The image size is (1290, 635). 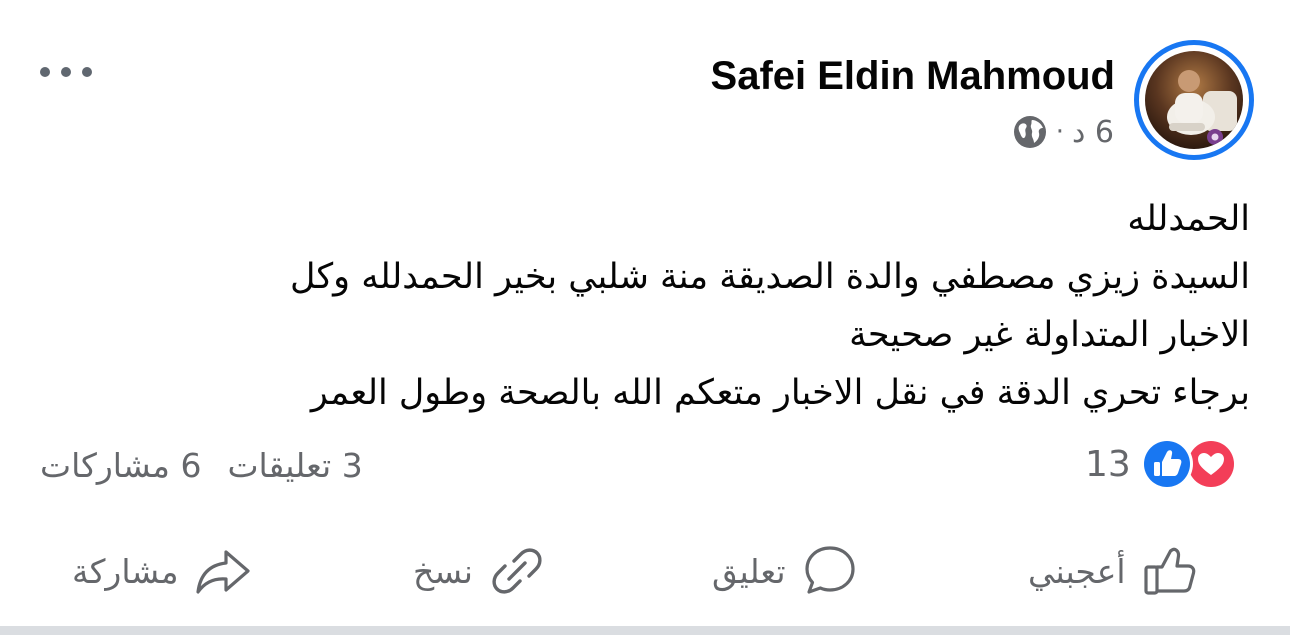 I want to click on comment-bubble-icon, so click(x=830, y=571).